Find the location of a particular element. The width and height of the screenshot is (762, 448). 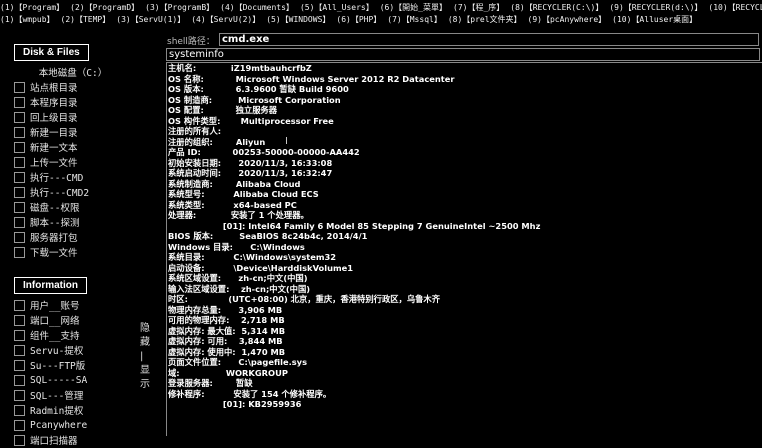

sidebar-item: Radmin提权 is located at coordinates (69, 410).